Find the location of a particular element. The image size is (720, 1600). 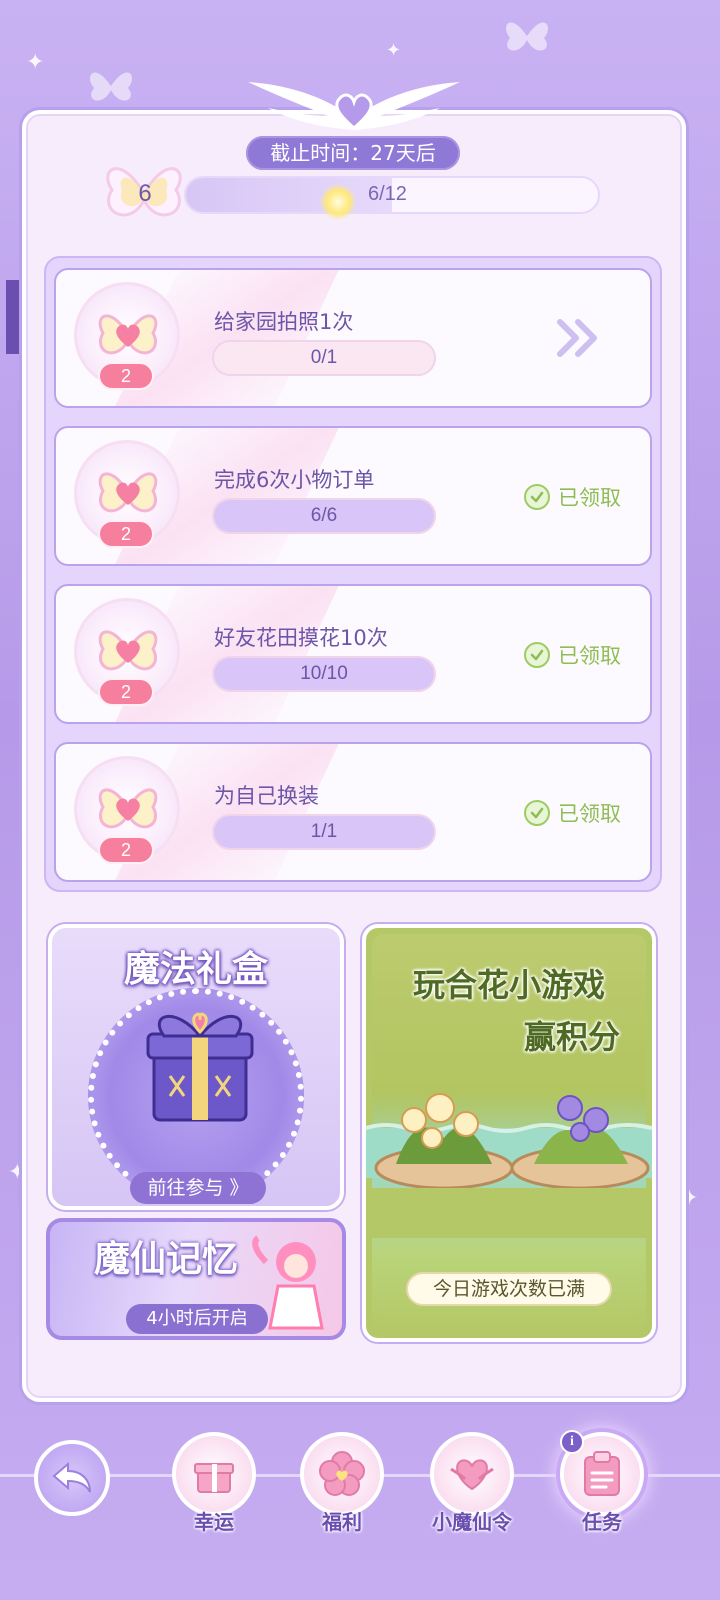

task-title: 好友花田摸花10次 is located at coordinates (301, 638).